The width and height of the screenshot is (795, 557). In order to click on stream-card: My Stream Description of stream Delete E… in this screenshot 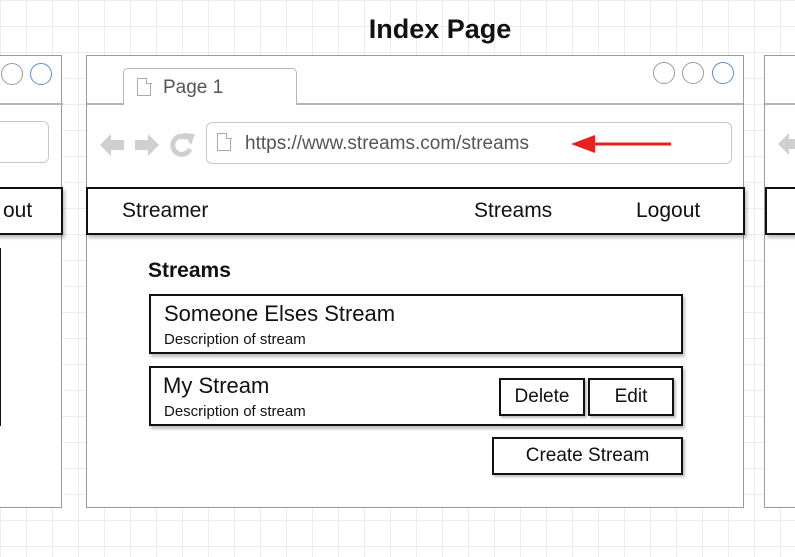, I will do `click(416, 396)`.